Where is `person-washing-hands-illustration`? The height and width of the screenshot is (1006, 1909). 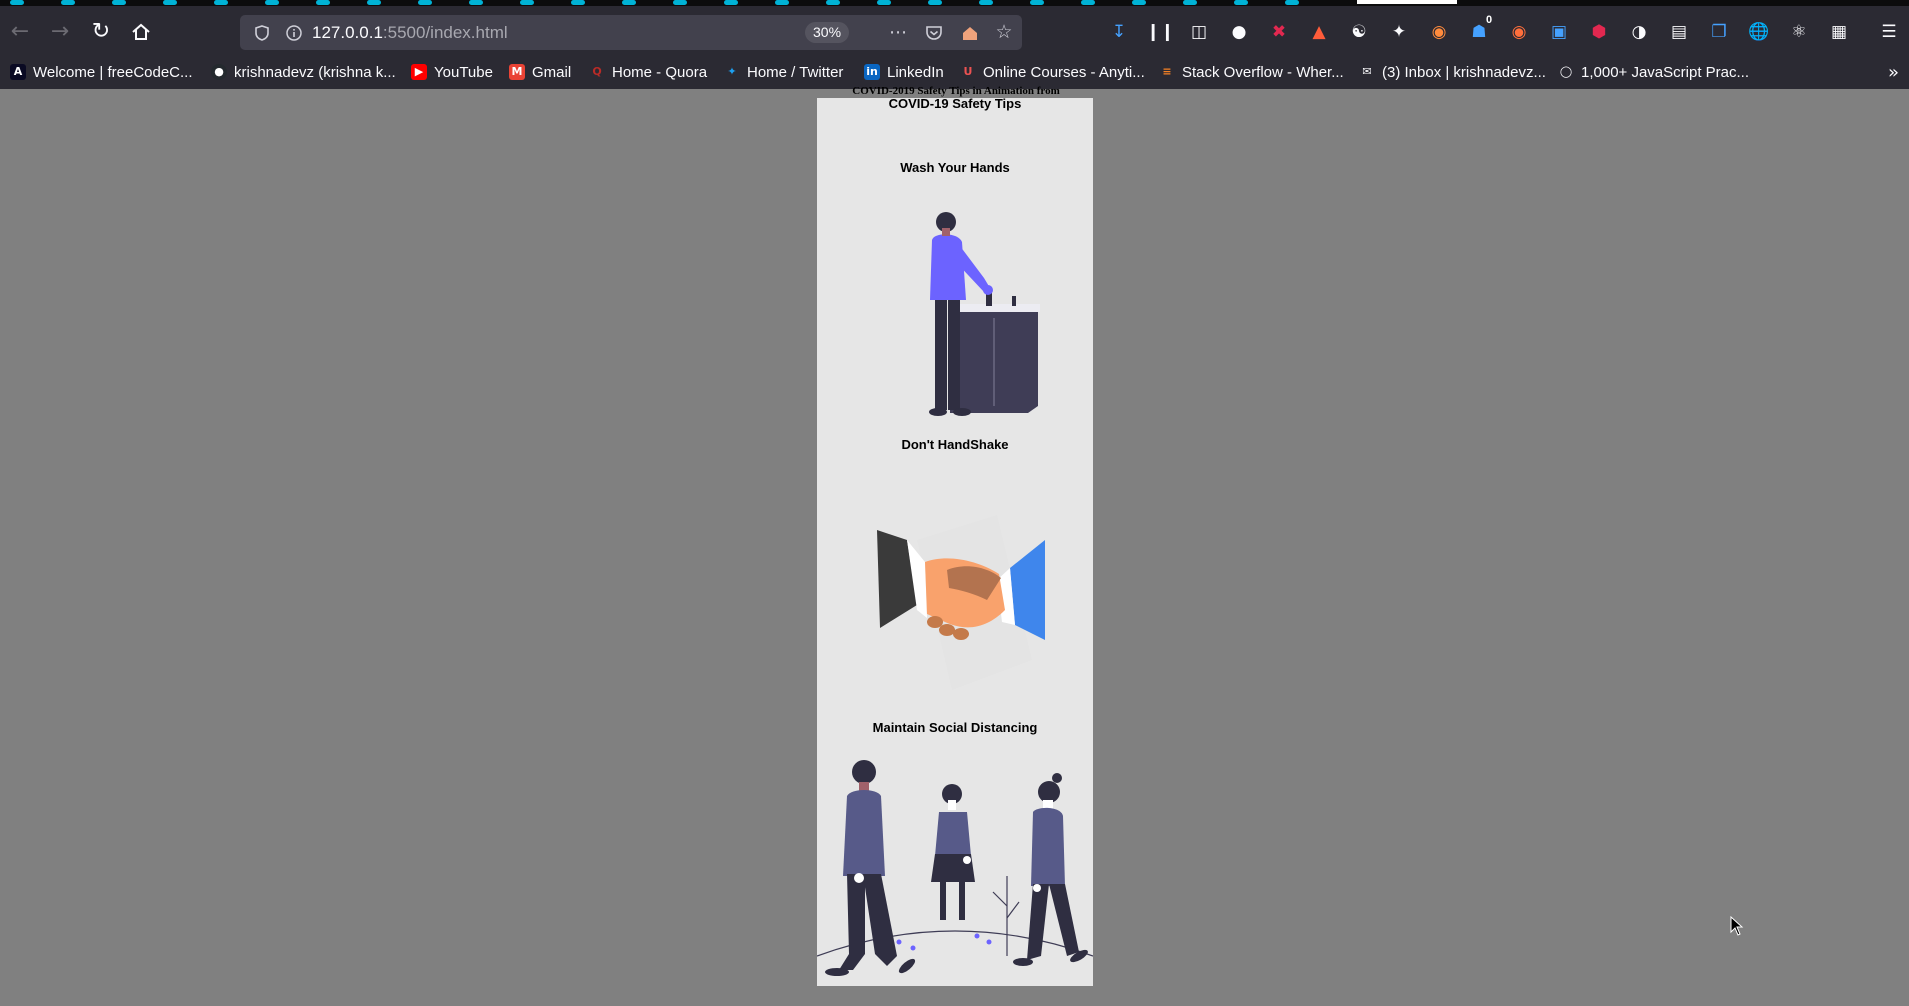 person-washing-hands-illustration is located at coordinates (984, 314).